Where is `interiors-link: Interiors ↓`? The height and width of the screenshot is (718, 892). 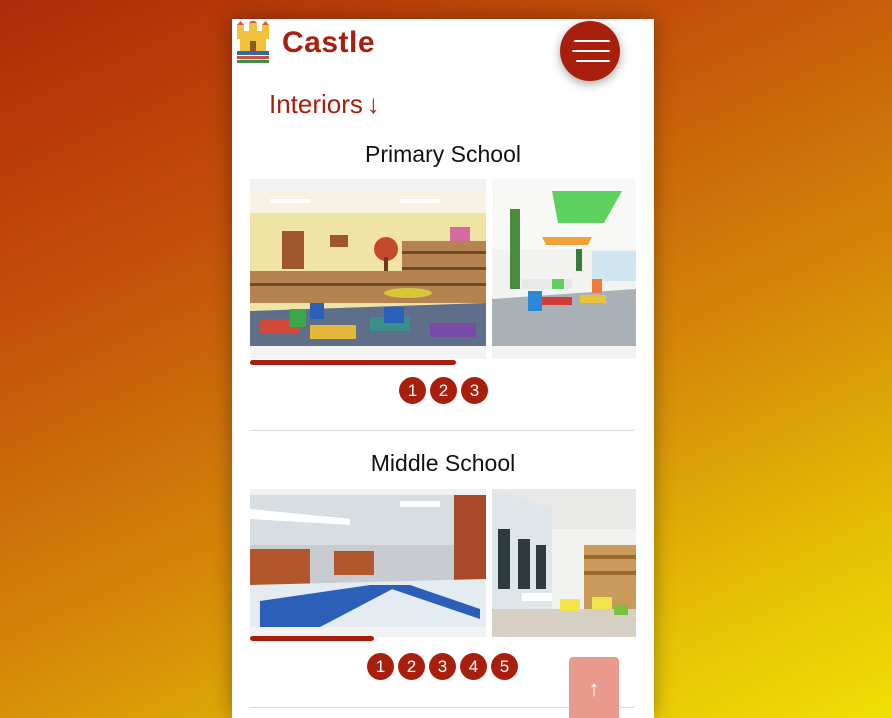
interiors-link: Interiors ↓ is located at coordinates (324, 104).